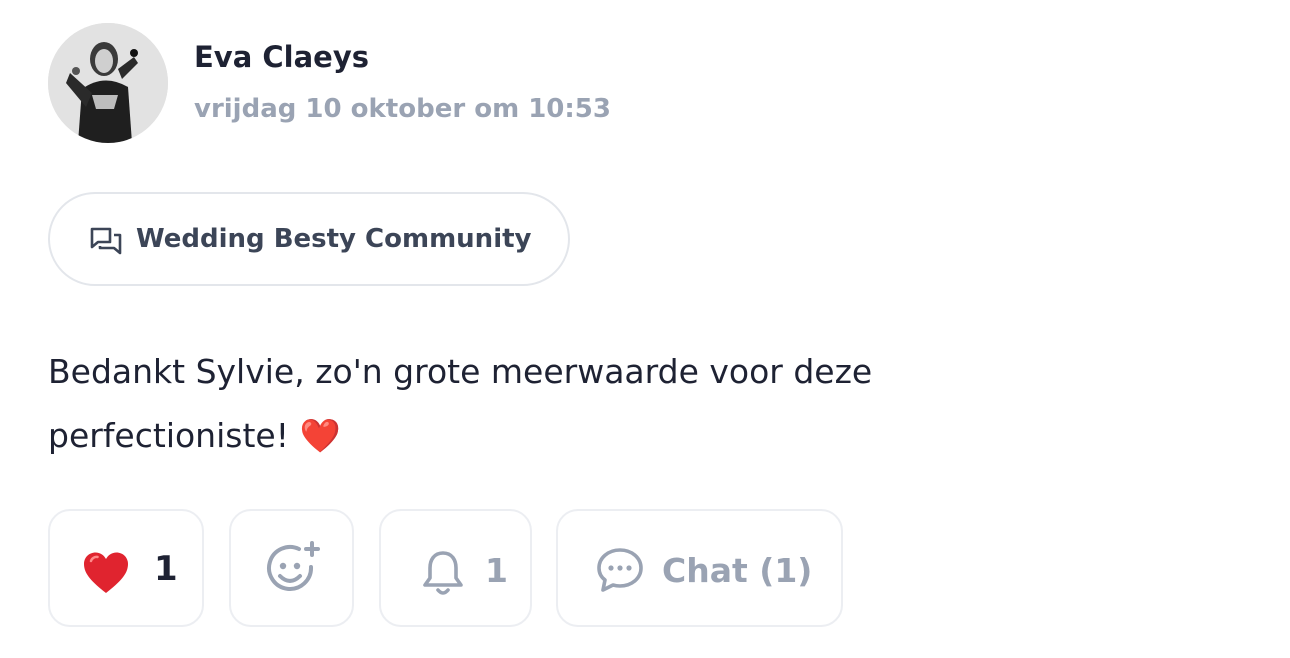 The height and width of the screenshot is (658, 1290). I want to click on follow-button: 1, so click(455, 568).